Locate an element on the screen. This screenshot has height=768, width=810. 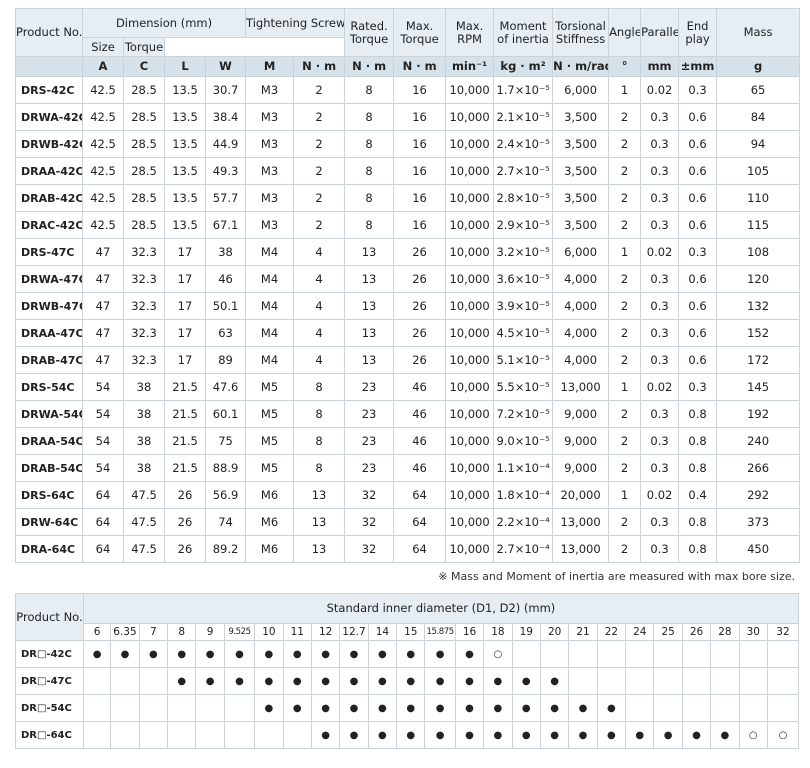
product-number-cell: DRWA-42C is located at coordinates (49, 117).